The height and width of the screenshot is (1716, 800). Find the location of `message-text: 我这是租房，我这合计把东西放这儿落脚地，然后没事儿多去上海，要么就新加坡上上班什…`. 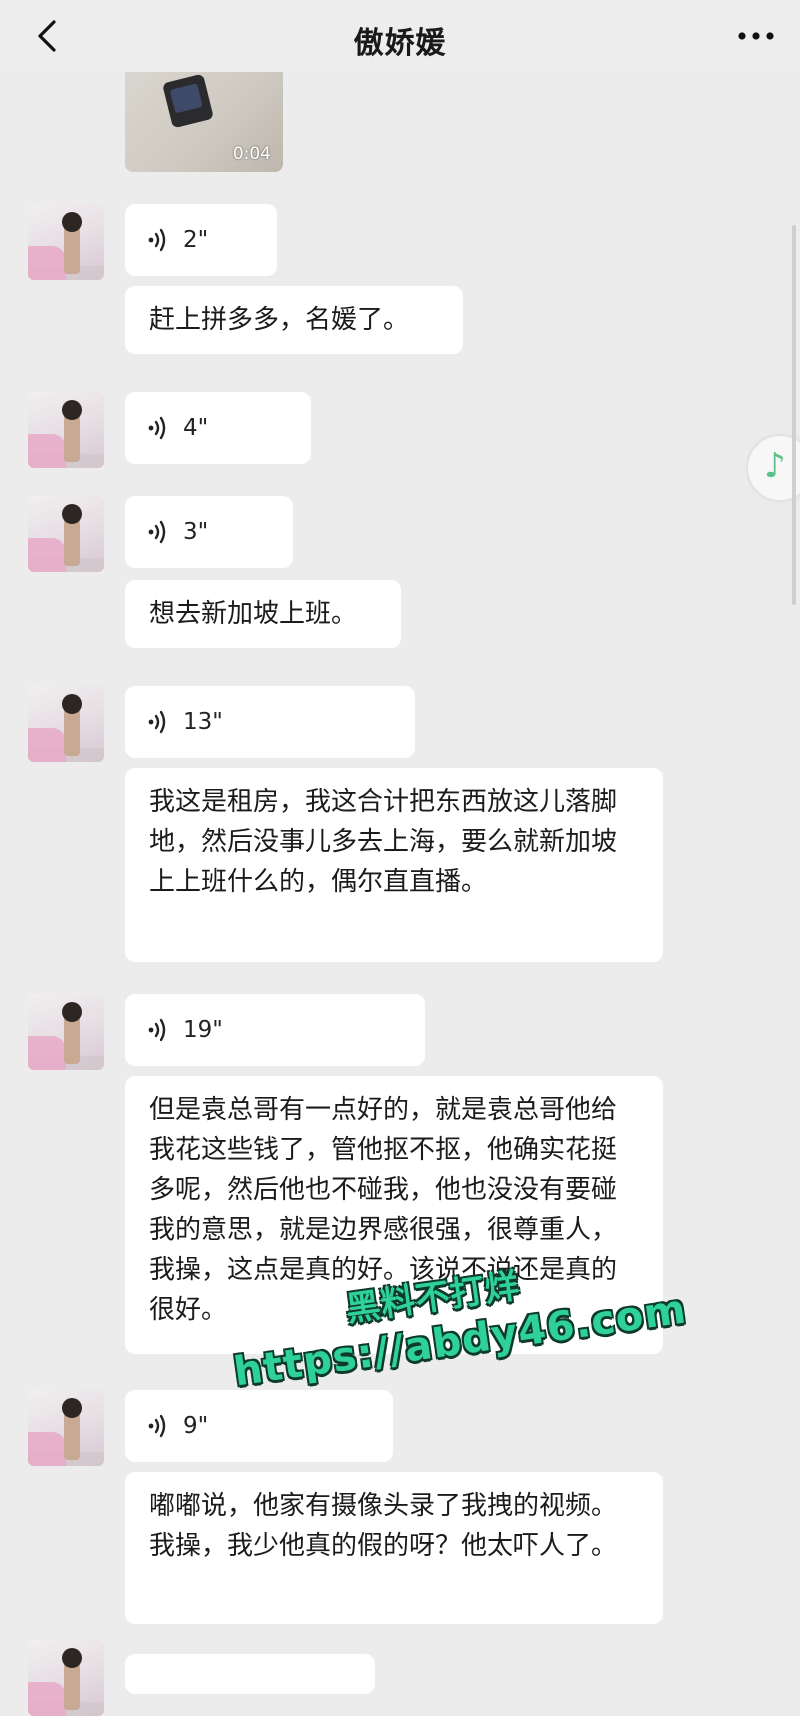

message-text: 我这是租房，我这合计把东西放这儿落脚地，然后没事儿多去上海，要么就新加坡上上班什… is located at coordinates (383, 842).